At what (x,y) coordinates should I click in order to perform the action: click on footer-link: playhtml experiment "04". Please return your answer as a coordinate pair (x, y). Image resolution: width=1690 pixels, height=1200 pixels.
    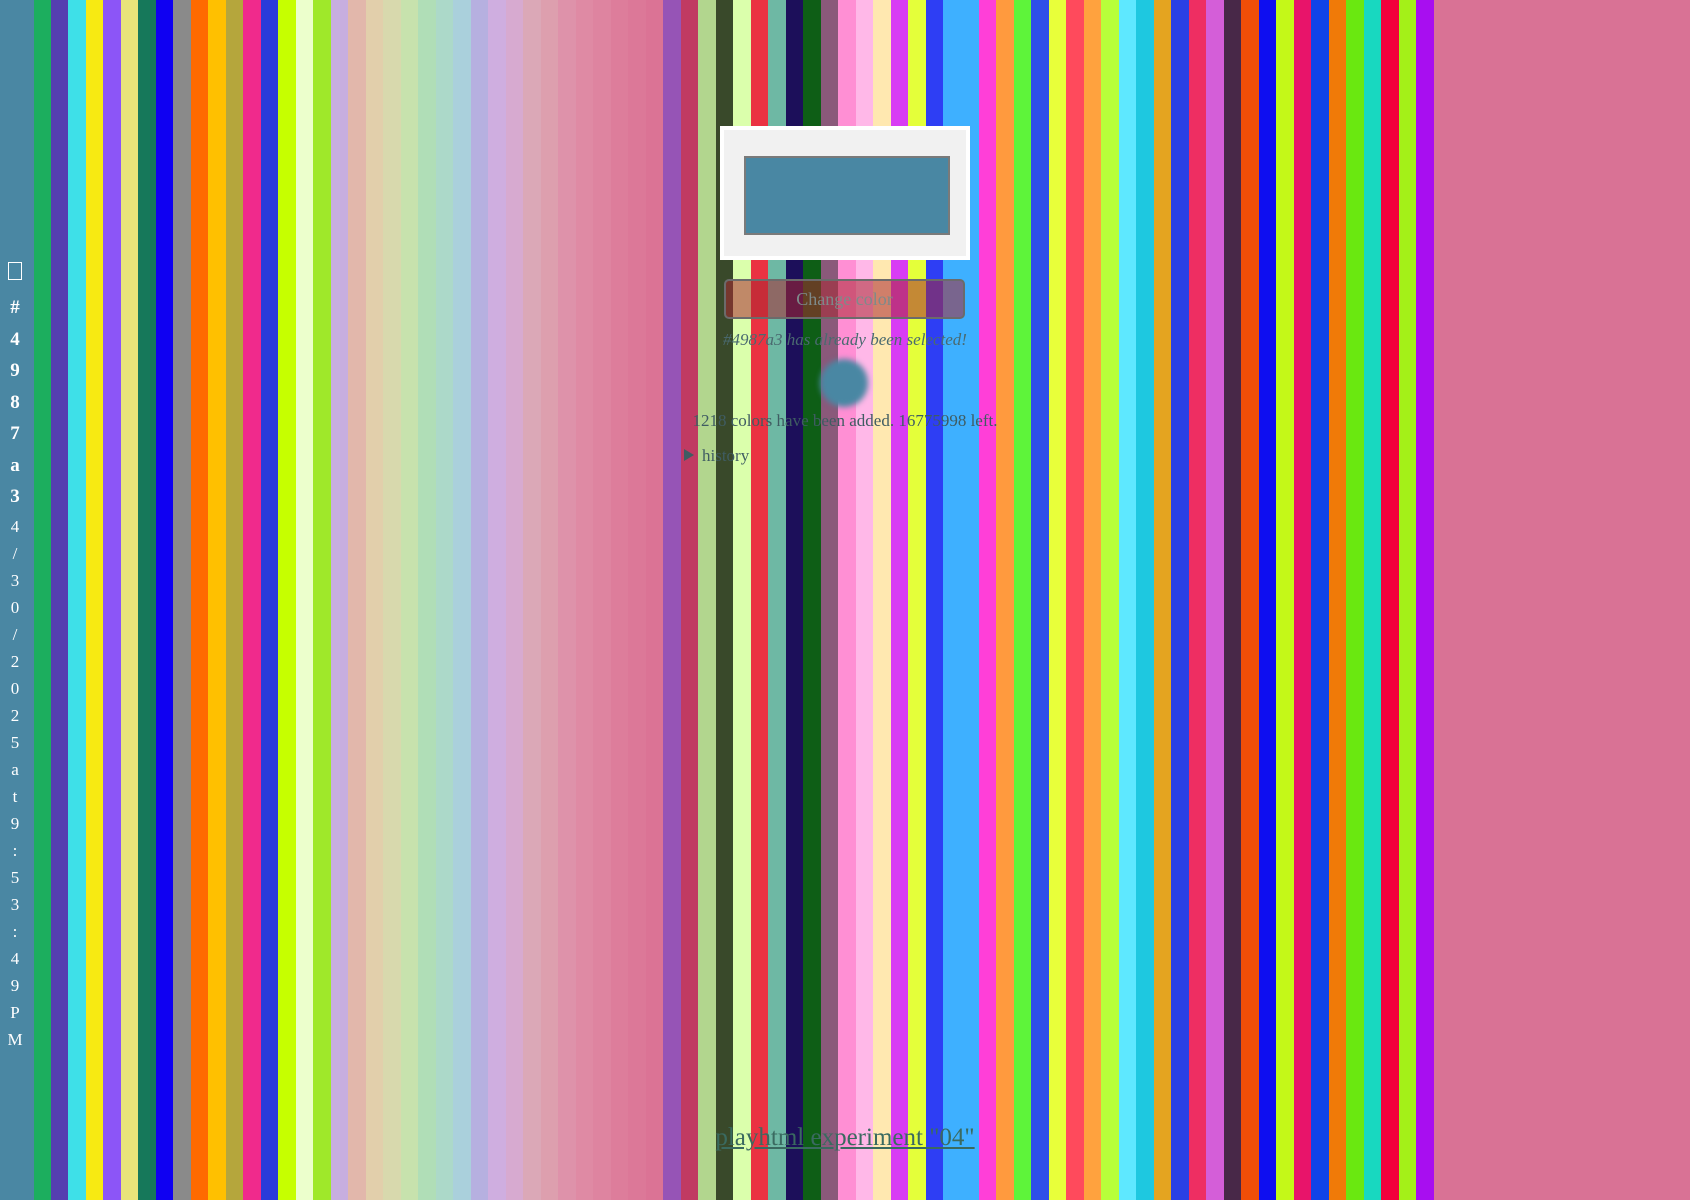
    Looking at the image, I should click on (844, 1137).